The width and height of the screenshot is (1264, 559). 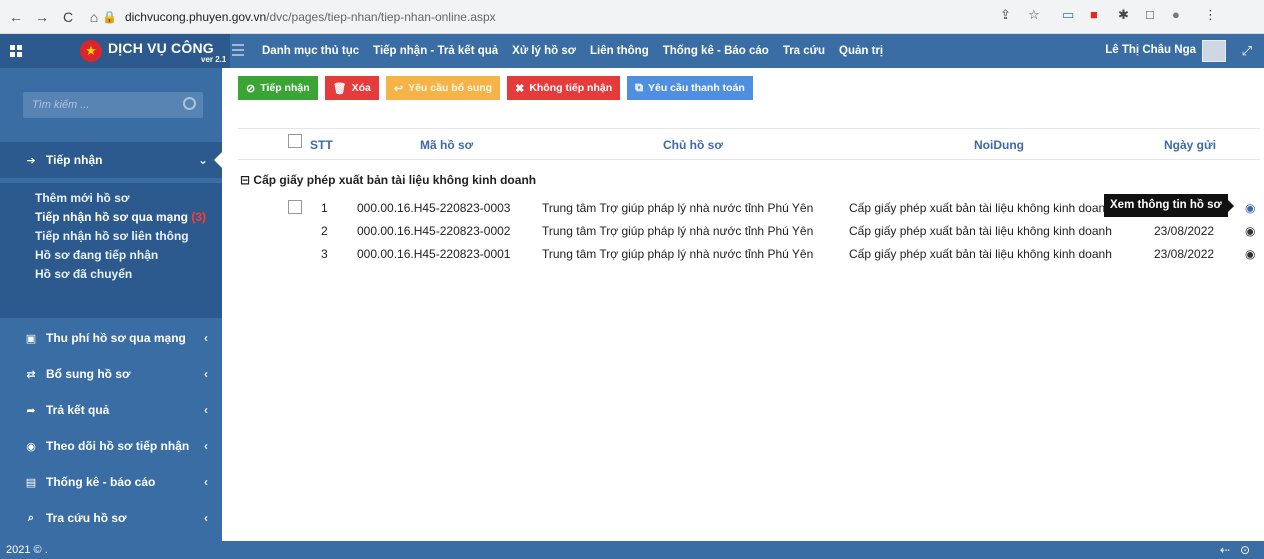 What do you see at coordinates (68, 17) in the screenshot?
I see `reload-icon: C` at bounding box center [68, 17].